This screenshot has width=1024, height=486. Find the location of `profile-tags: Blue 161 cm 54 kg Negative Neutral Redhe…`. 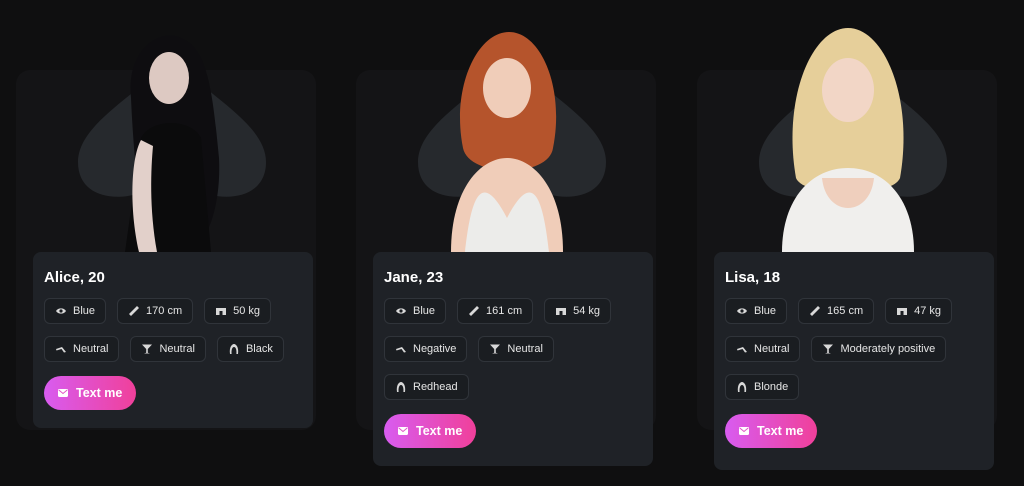

profile-tags: Blue 161 cm 54 kg Negative Neutral Redhe… is located at coordinates (513, 349).